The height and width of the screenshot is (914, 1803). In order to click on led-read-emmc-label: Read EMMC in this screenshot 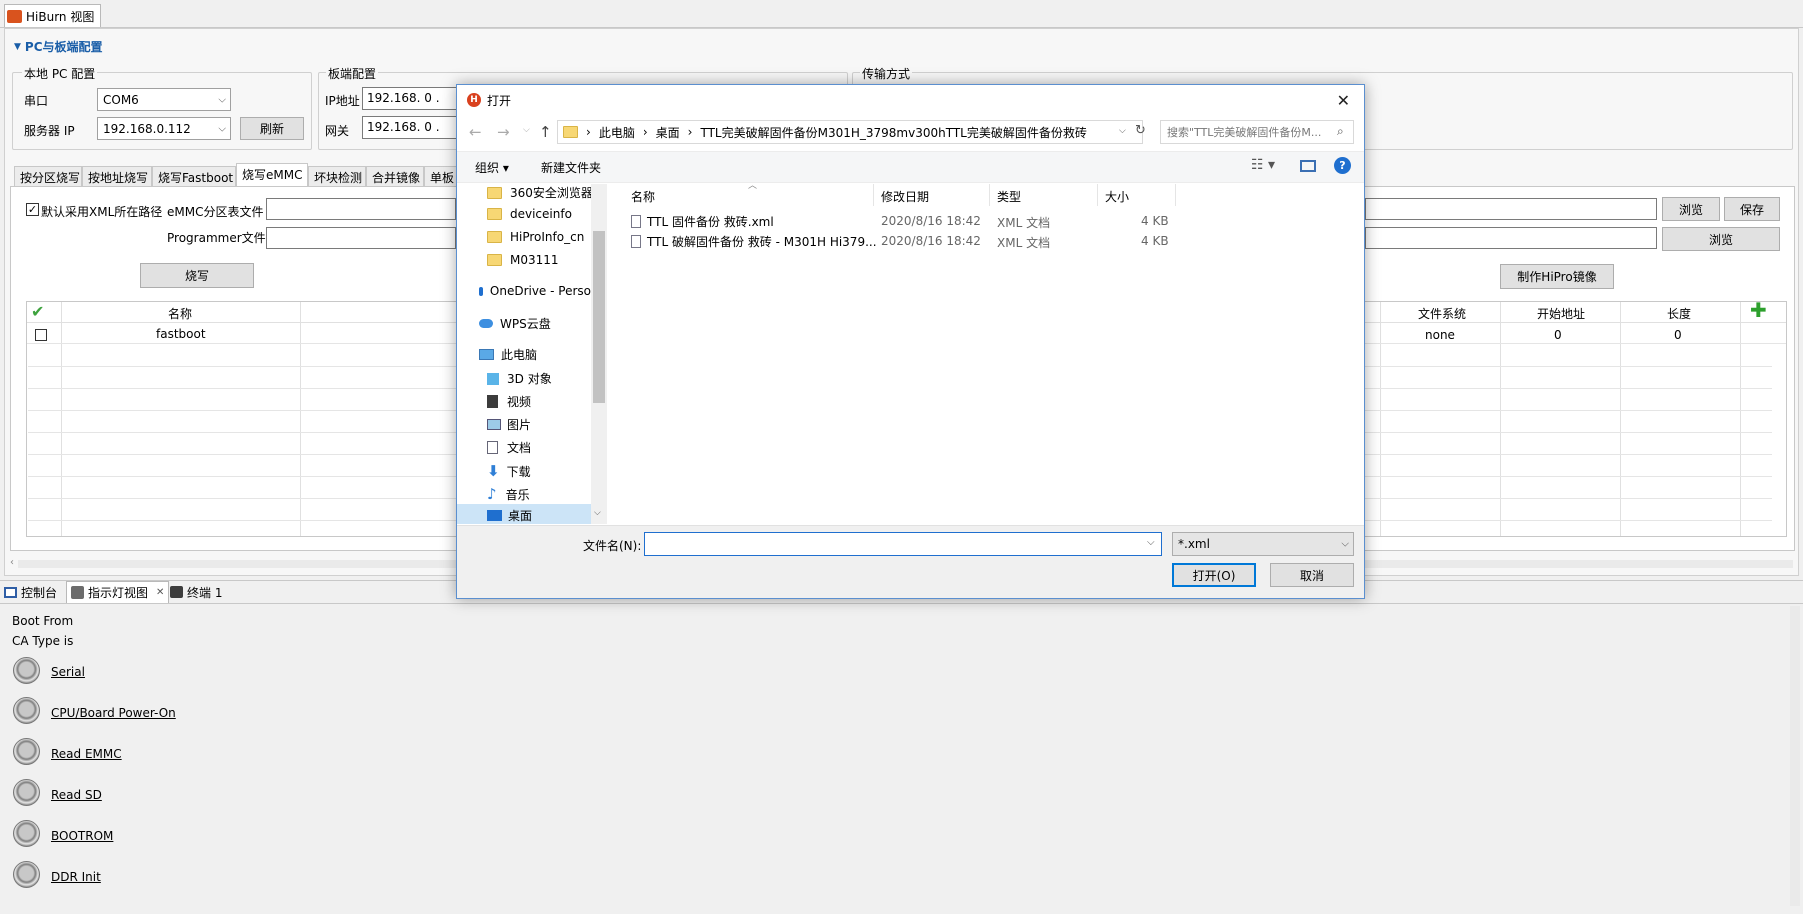, I will do `click(86, 754)`.